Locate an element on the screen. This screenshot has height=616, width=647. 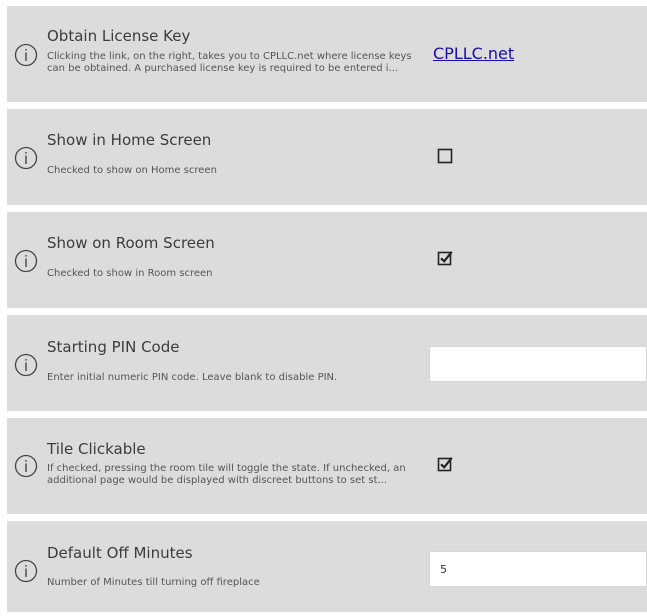
checkbox-unchecked-icon is located at coordinates (445, 156).